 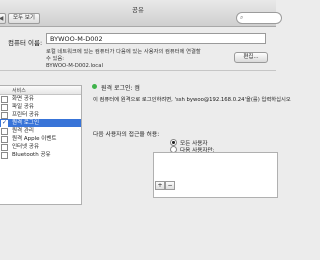 I want to click on service-label: 파일 공유, so click(x=23, y=107).